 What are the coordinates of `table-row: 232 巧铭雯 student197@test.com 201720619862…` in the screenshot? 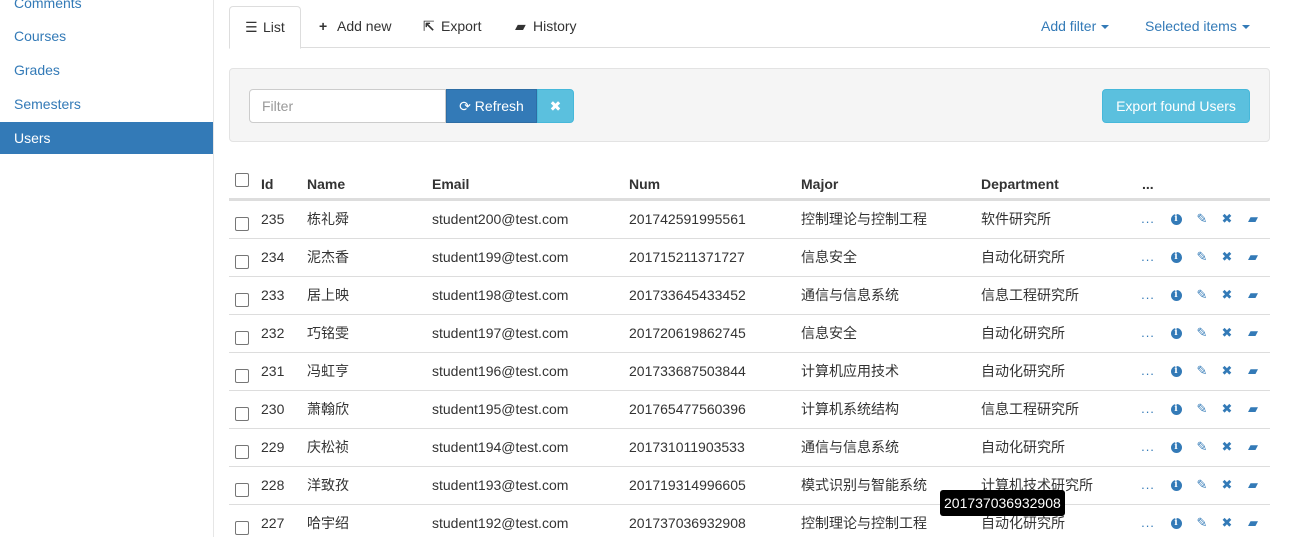 It's located at (749, 333).